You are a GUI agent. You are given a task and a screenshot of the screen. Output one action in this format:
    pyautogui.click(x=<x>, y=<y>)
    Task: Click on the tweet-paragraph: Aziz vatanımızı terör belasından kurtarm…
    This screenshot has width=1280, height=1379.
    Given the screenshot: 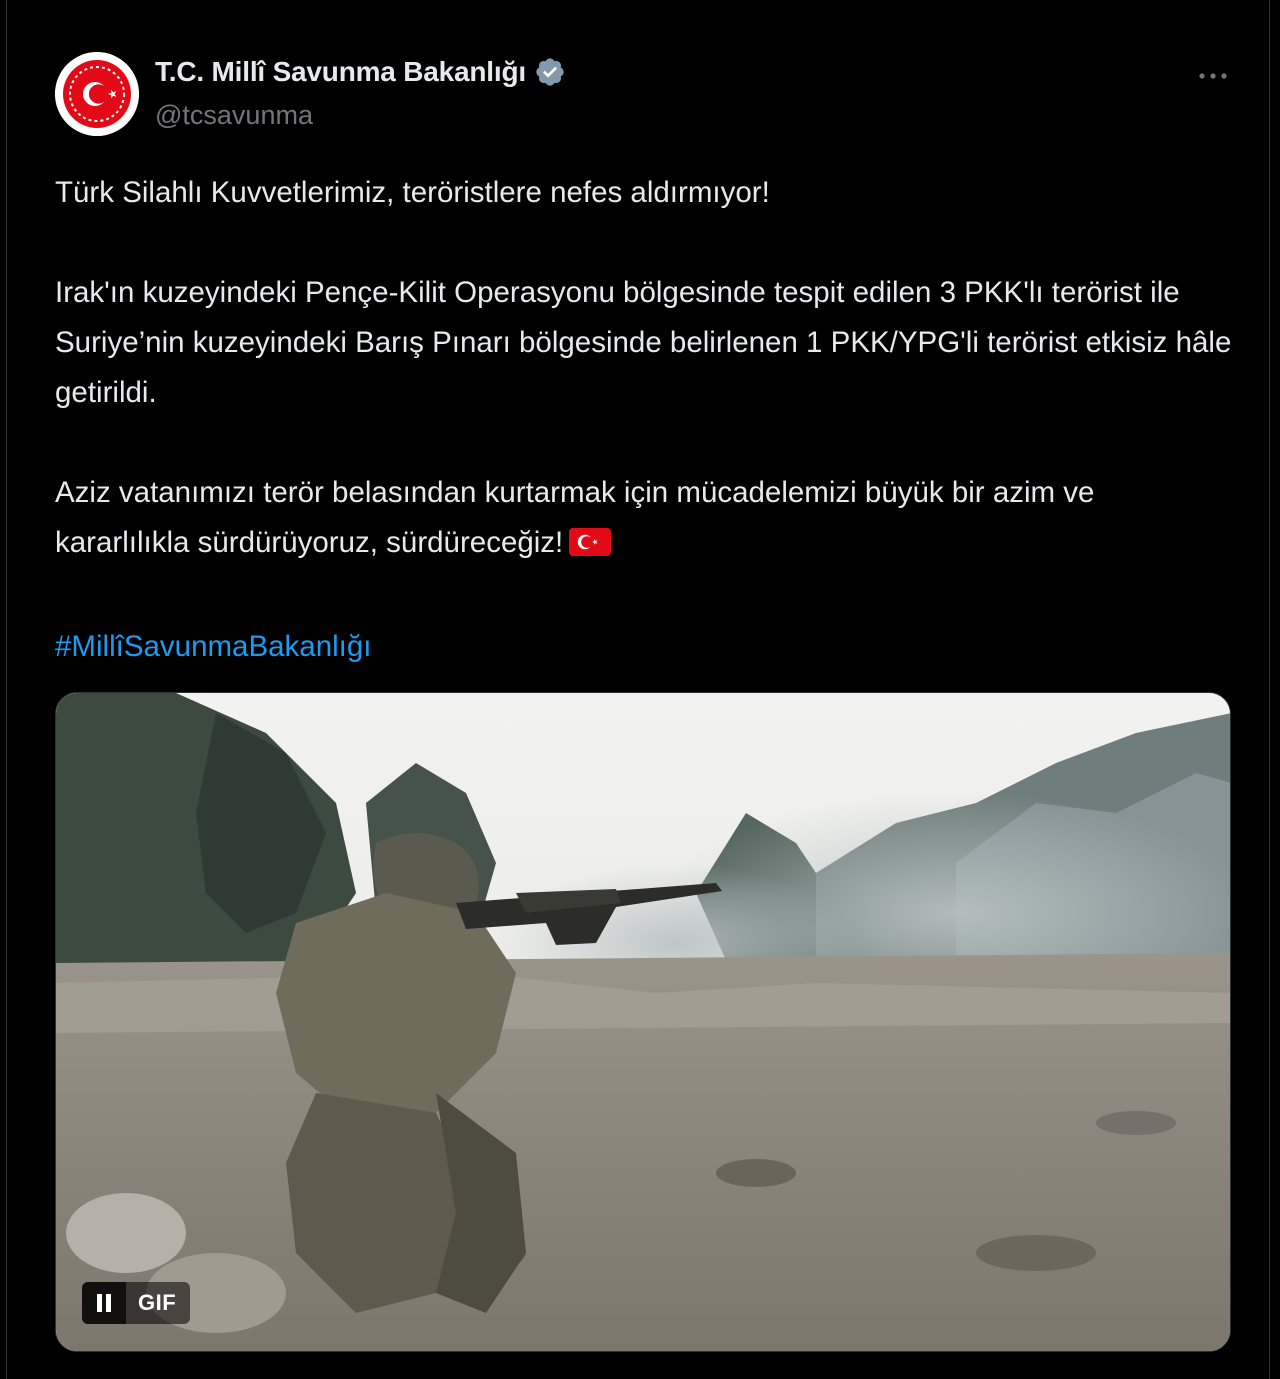 What is the action you would take?
    pyautogui.click(x=645, y=520)
    